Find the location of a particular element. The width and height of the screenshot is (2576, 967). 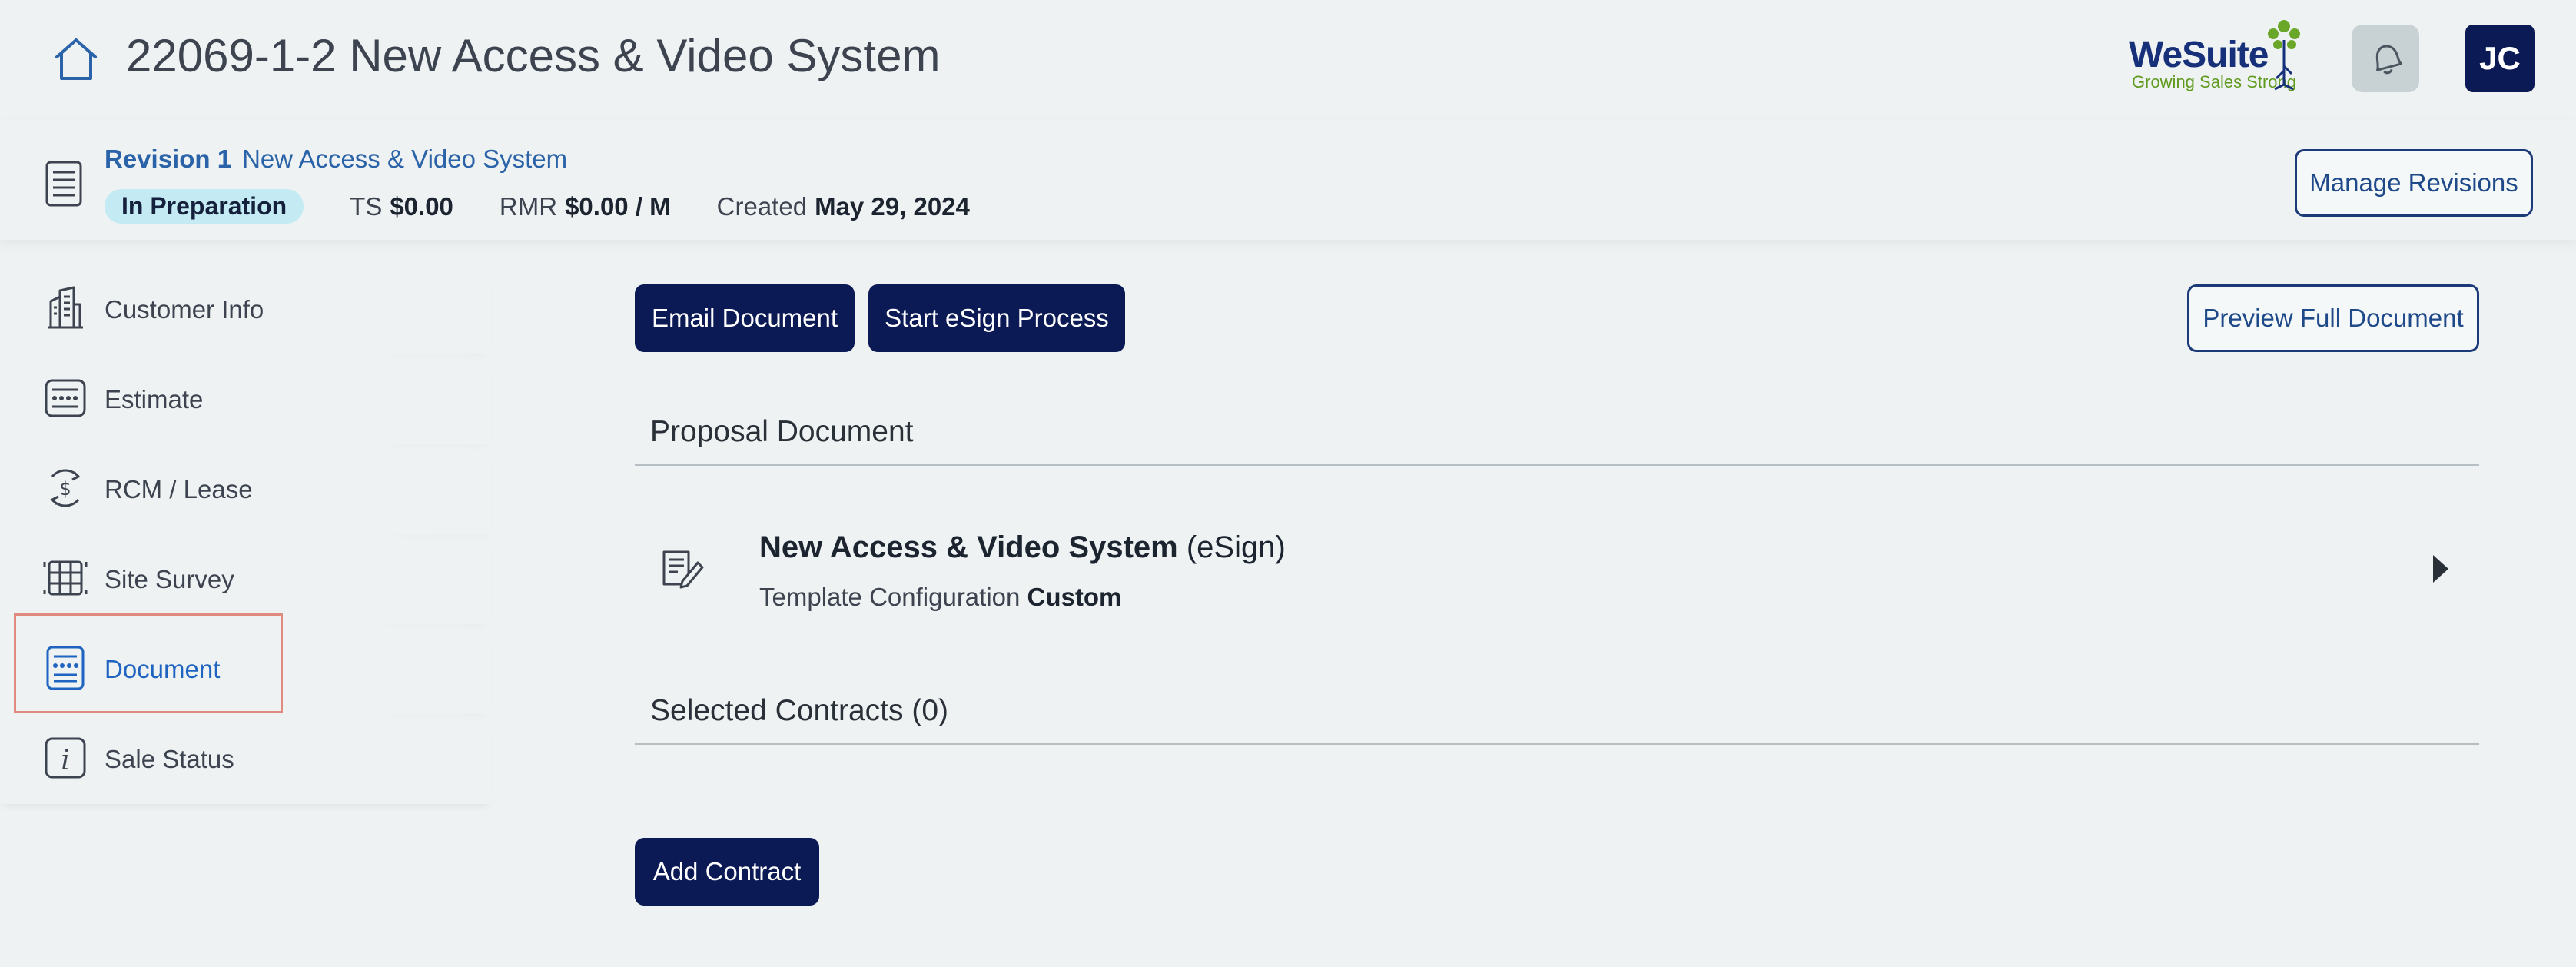

sidebar-item-sale-status: i Sale Status is located at coordinates (246, 759).